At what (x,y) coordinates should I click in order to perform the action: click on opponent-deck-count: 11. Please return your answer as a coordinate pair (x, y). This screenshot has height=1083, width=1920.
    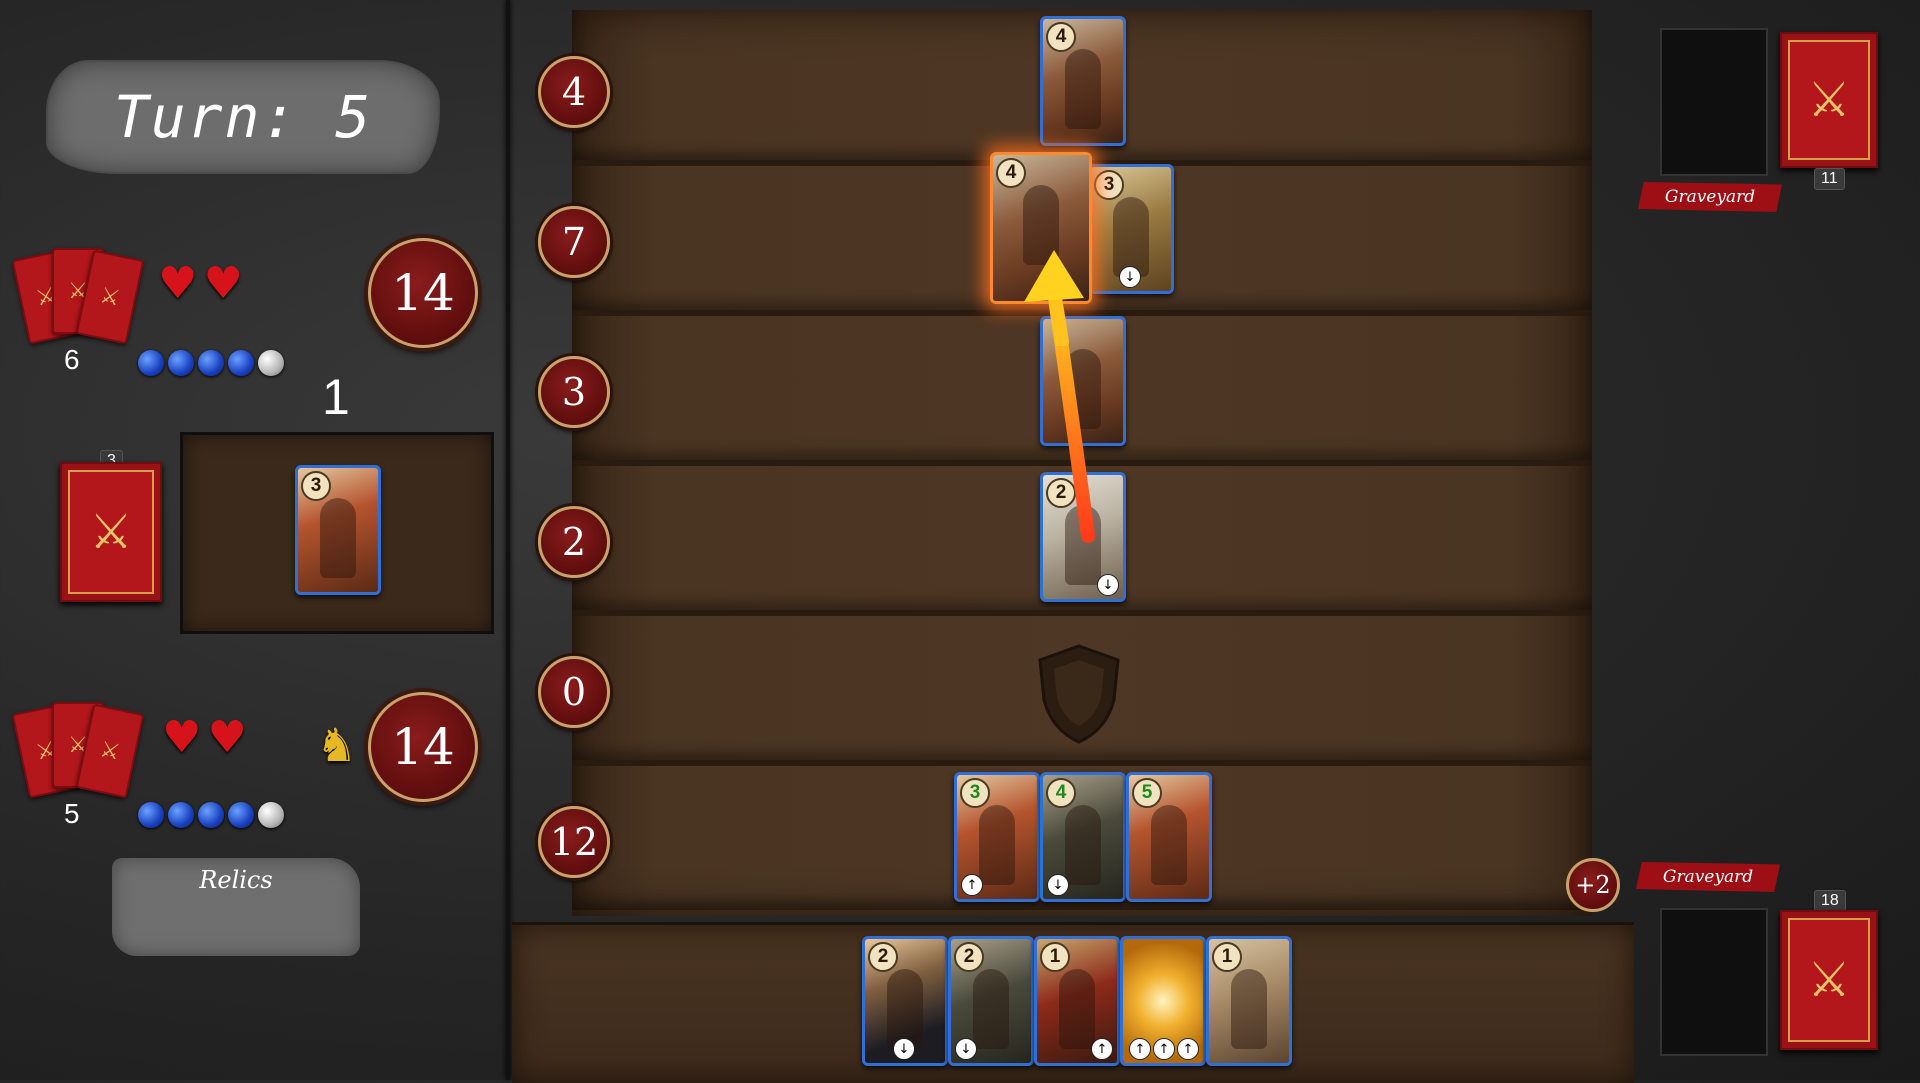
    Looking at the image, I should click on (1829, 179).